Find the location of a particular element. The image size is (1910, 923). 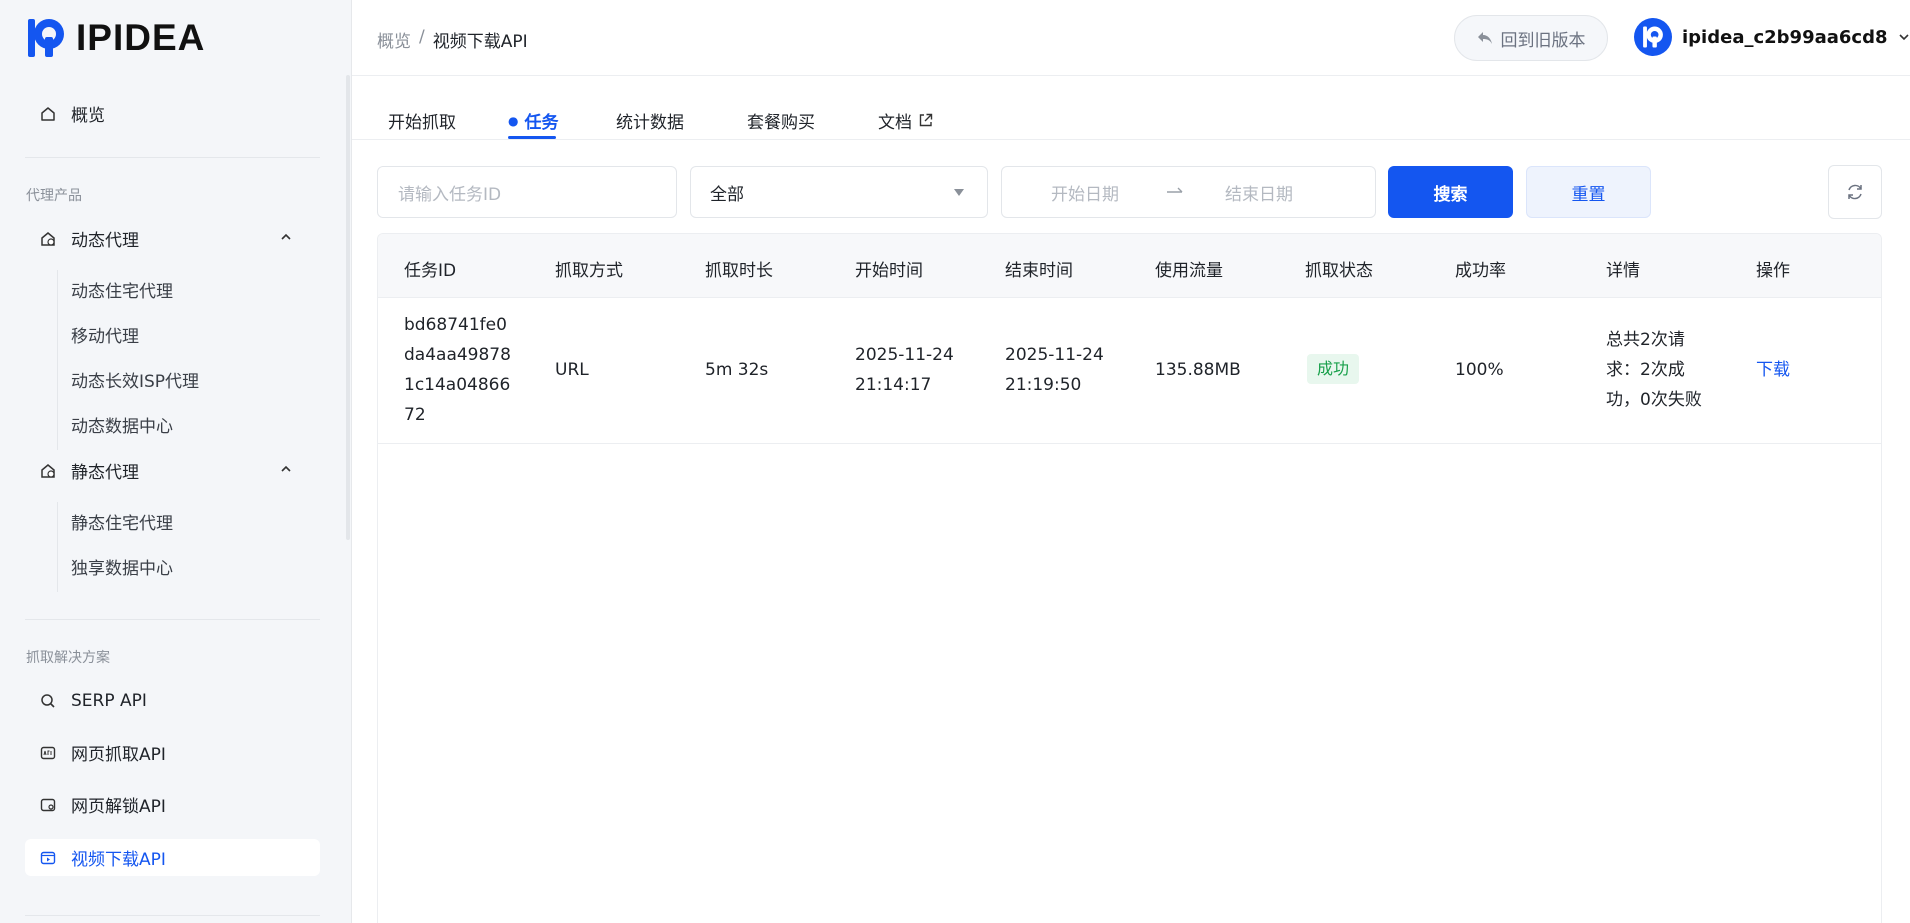

end-date-input: 结束日期 is located at coordinates (1259, 192).